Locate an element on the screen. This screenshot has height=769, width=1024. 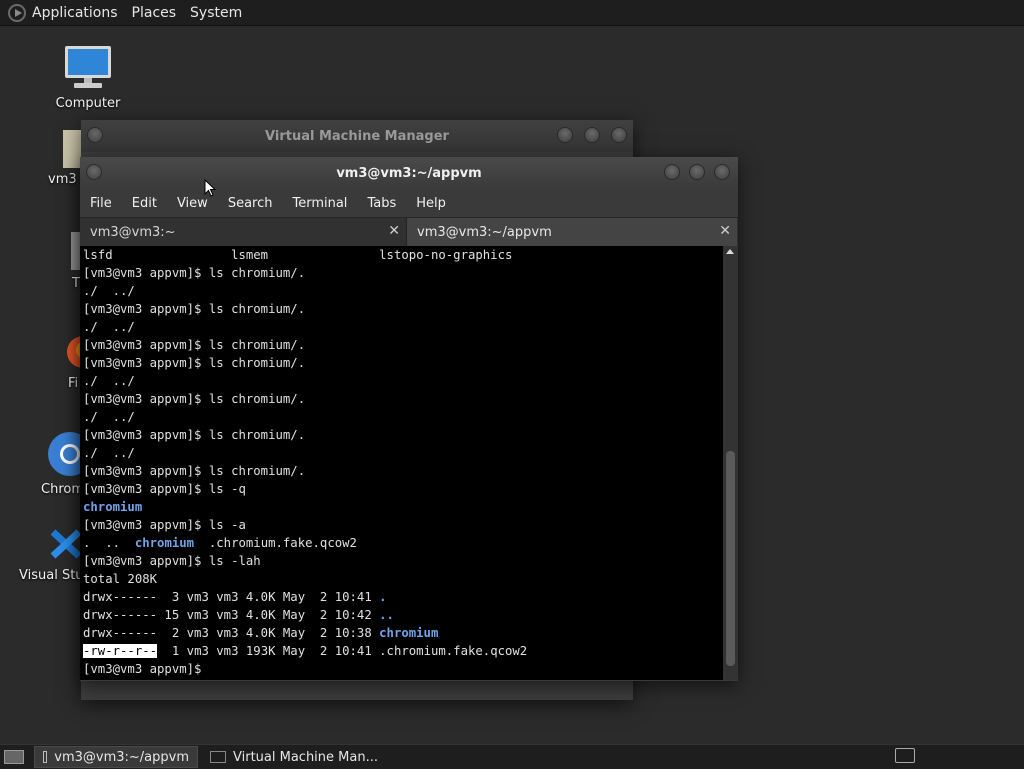
vmm-window-title: Virtual Machine Manager is located at coordinates (357, 136).